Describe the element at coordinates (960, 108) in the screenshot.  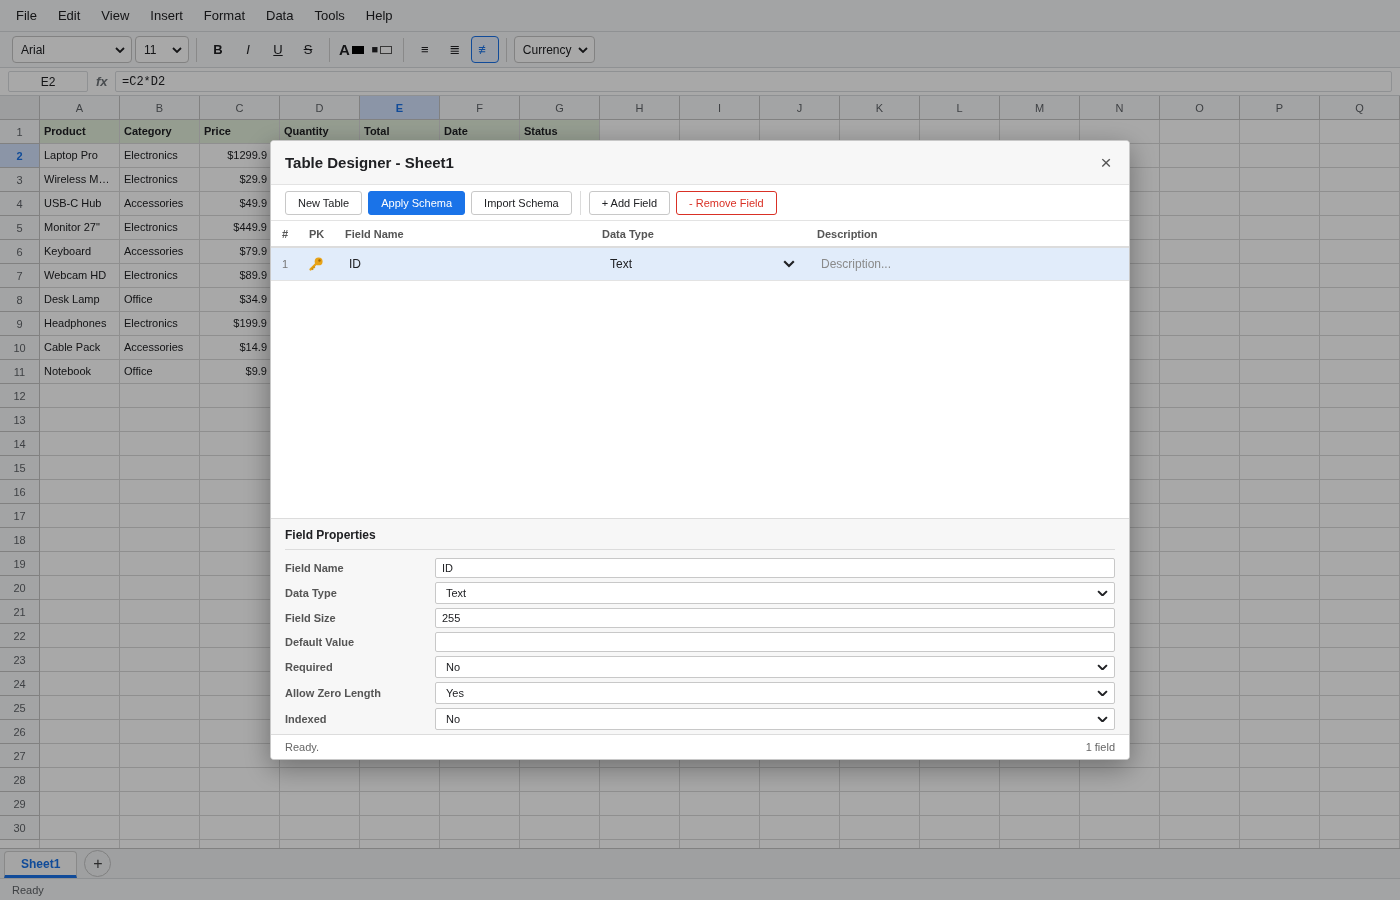
I see `column-header: L` at that location.